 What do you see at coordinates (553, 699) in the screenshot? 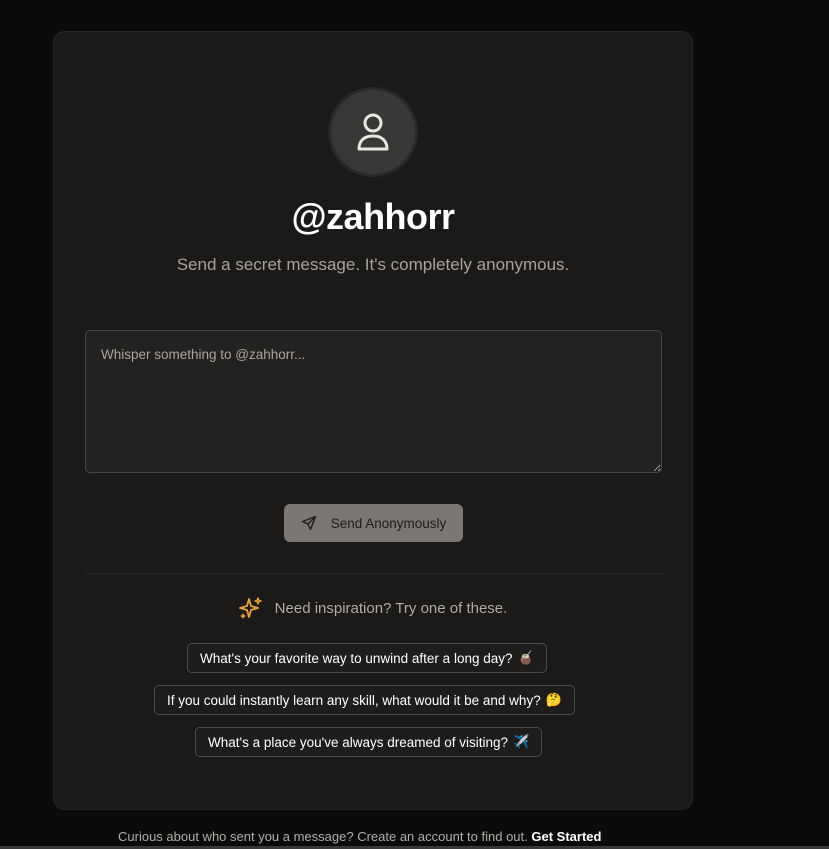
I see `suggestion-emoji: 🤔` at bounding box center [553, 699].